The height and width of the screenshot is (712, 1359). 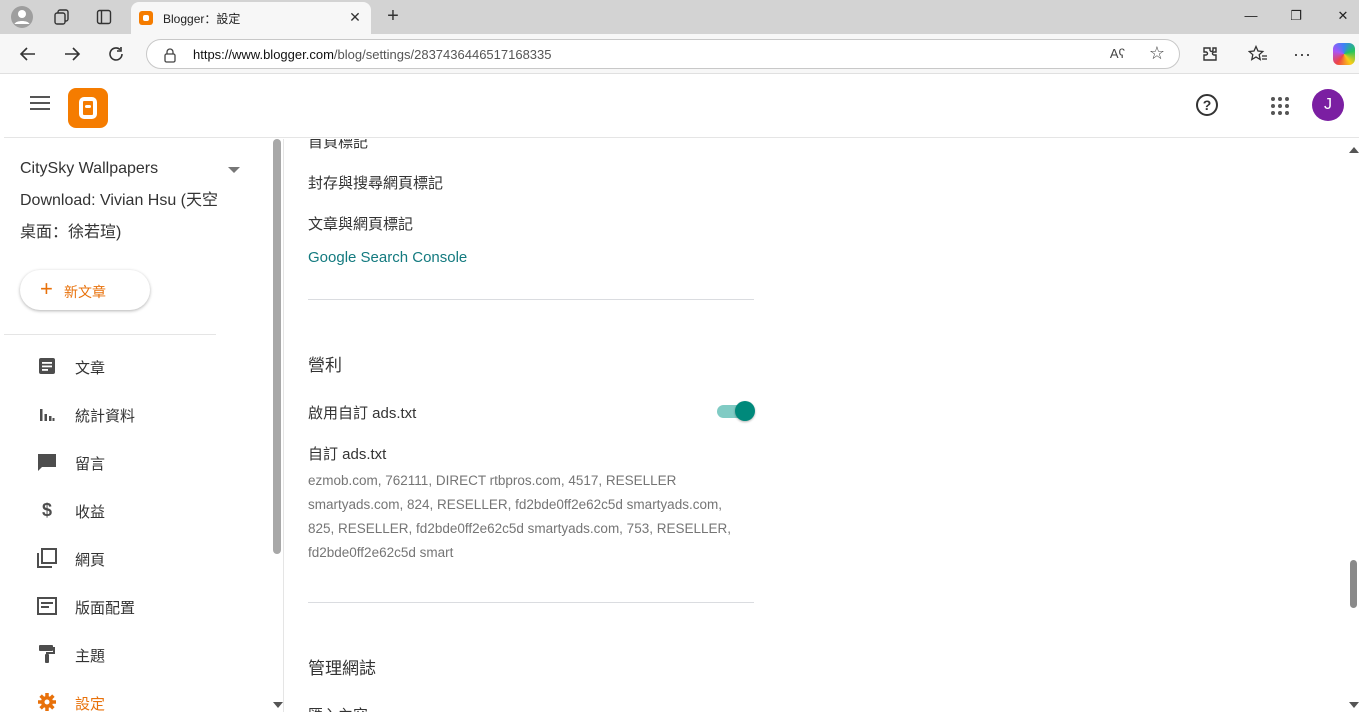 I want to click on archive-search-tags-setting: 封存與搜尋網頁標記, so click(x=375, y=182).